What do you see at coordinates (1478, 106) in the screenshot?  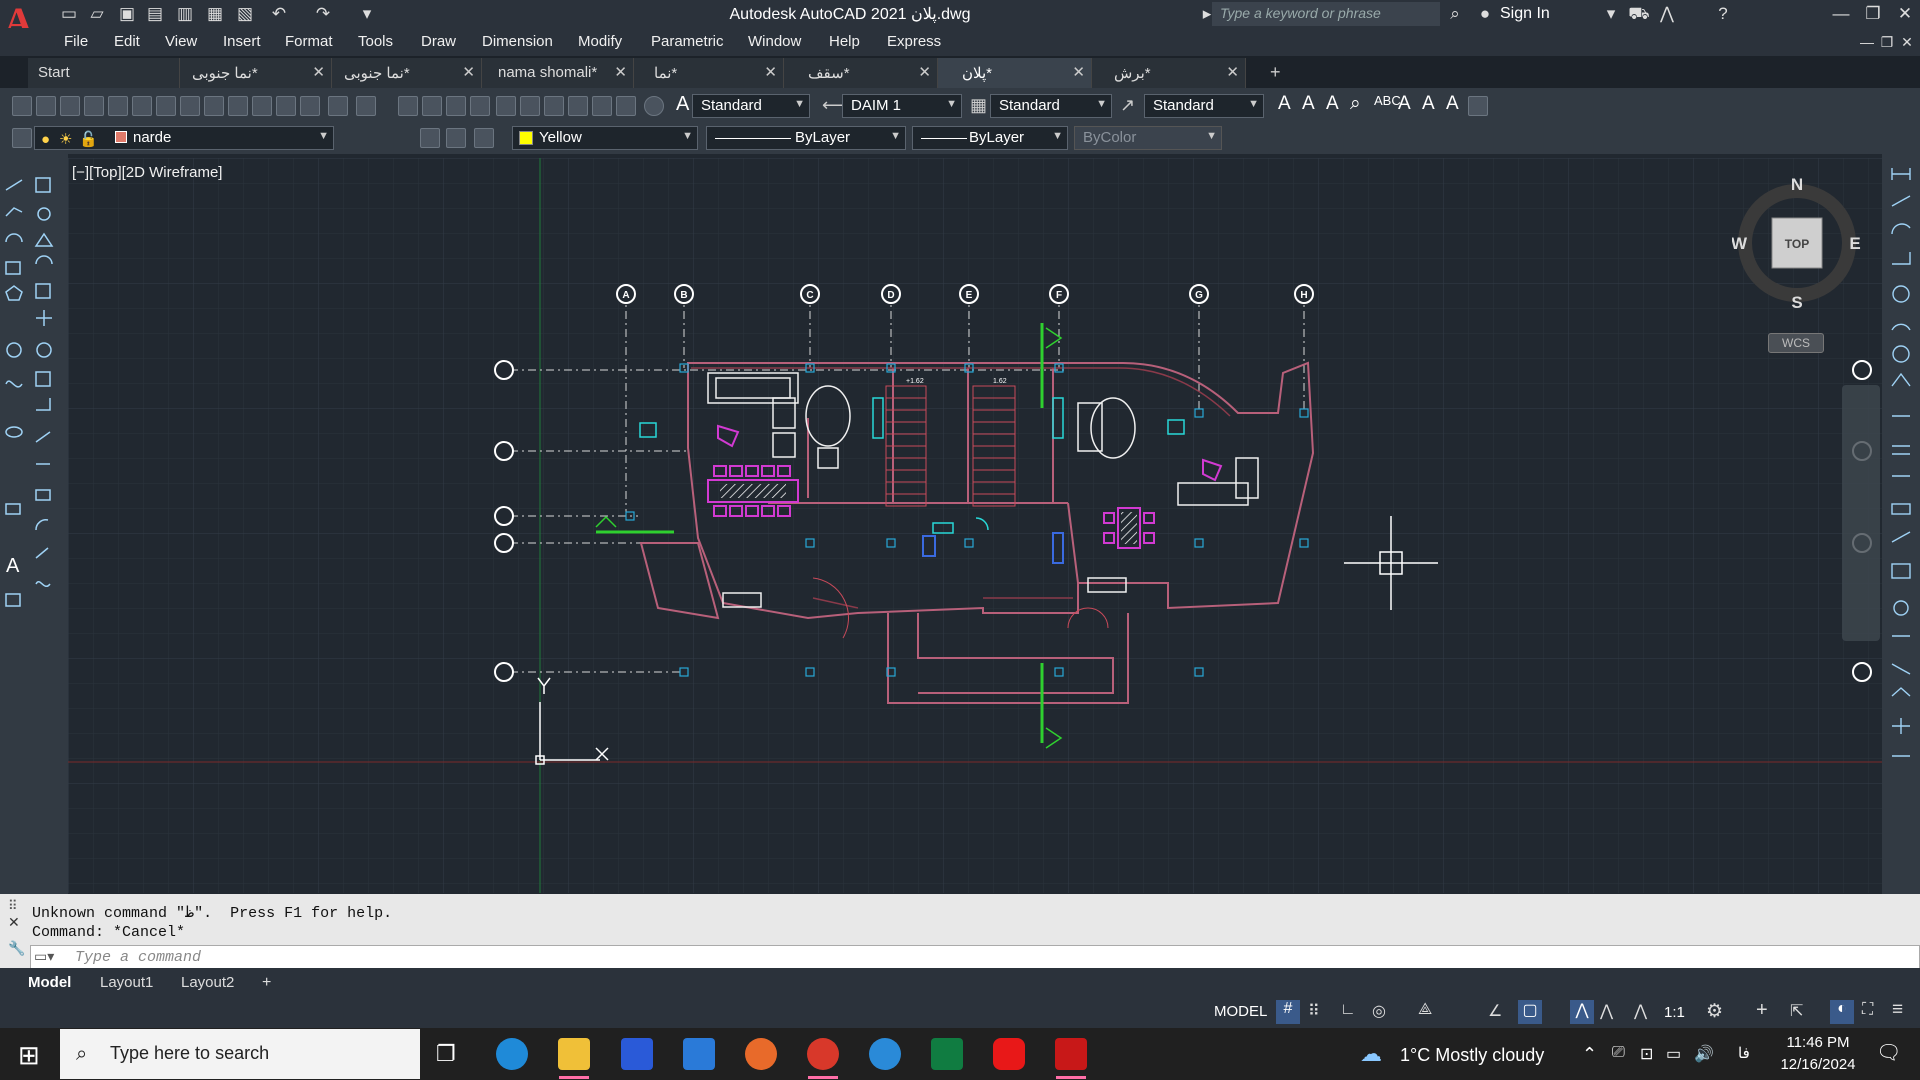 I see `layer-tool-icon` at bounding box center [1478, 106].